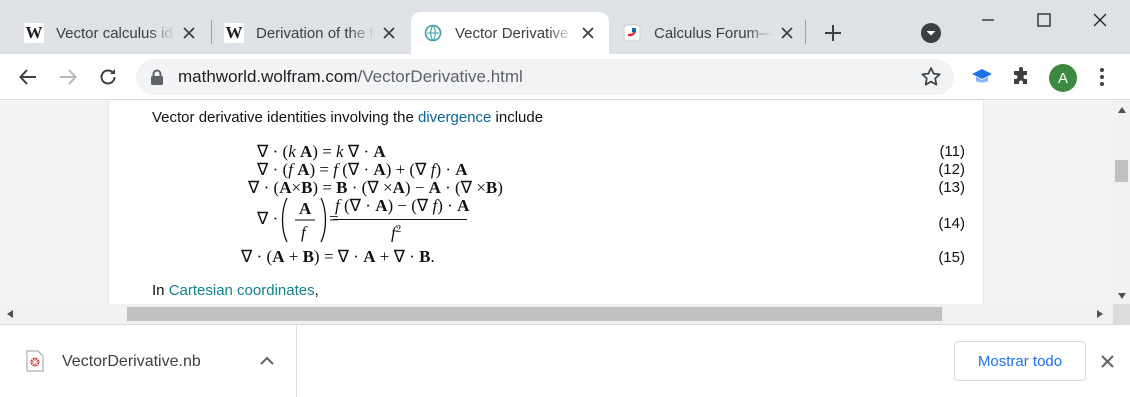 This screenshot has width=1130, height=397. I want to click on equation-14-lhs-fraction: A f =, so click(310, 220).